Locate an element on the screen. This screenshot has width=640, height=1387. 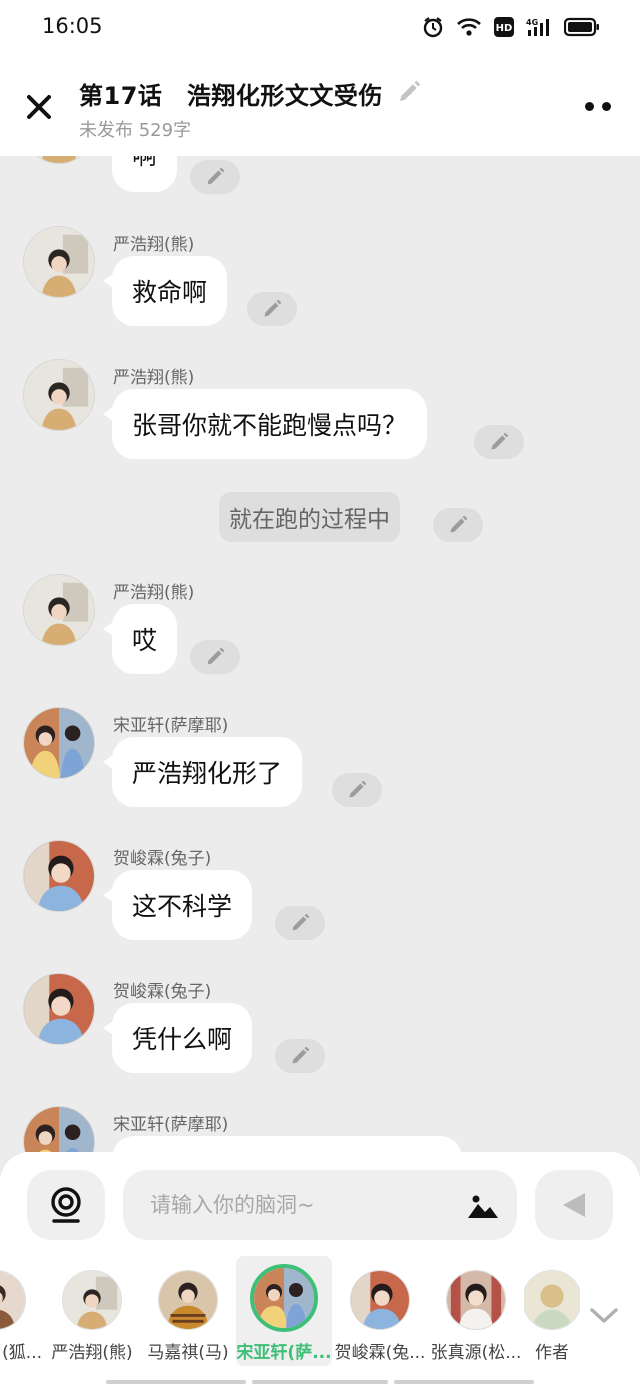
narration-bubble: 就在跑的过程中 is located at coordinates (309, 517).